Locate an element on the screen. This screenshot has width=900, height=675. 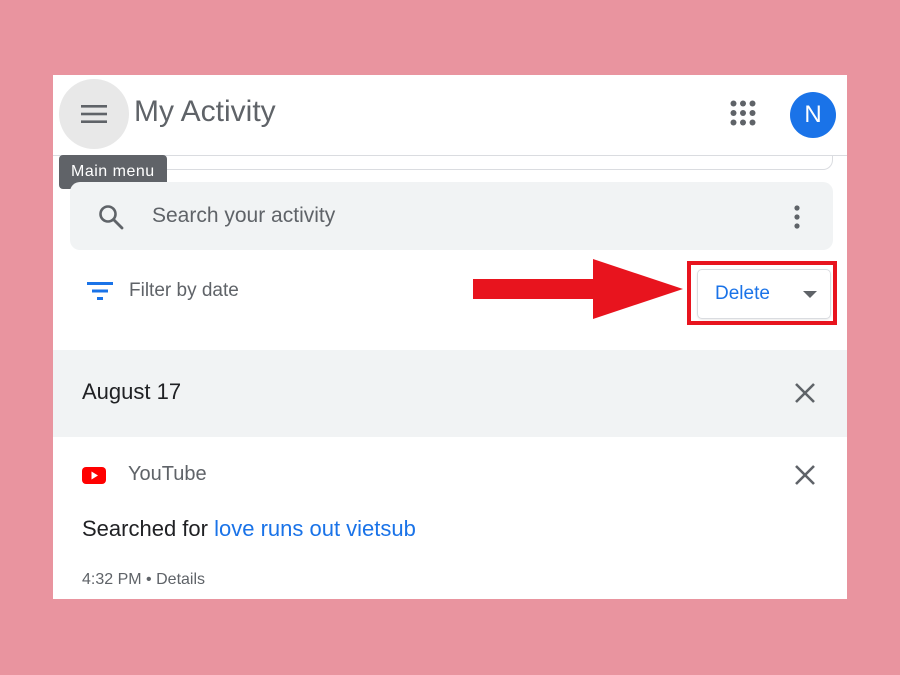
delete-button: Delete is located at coordinates (764, 294).